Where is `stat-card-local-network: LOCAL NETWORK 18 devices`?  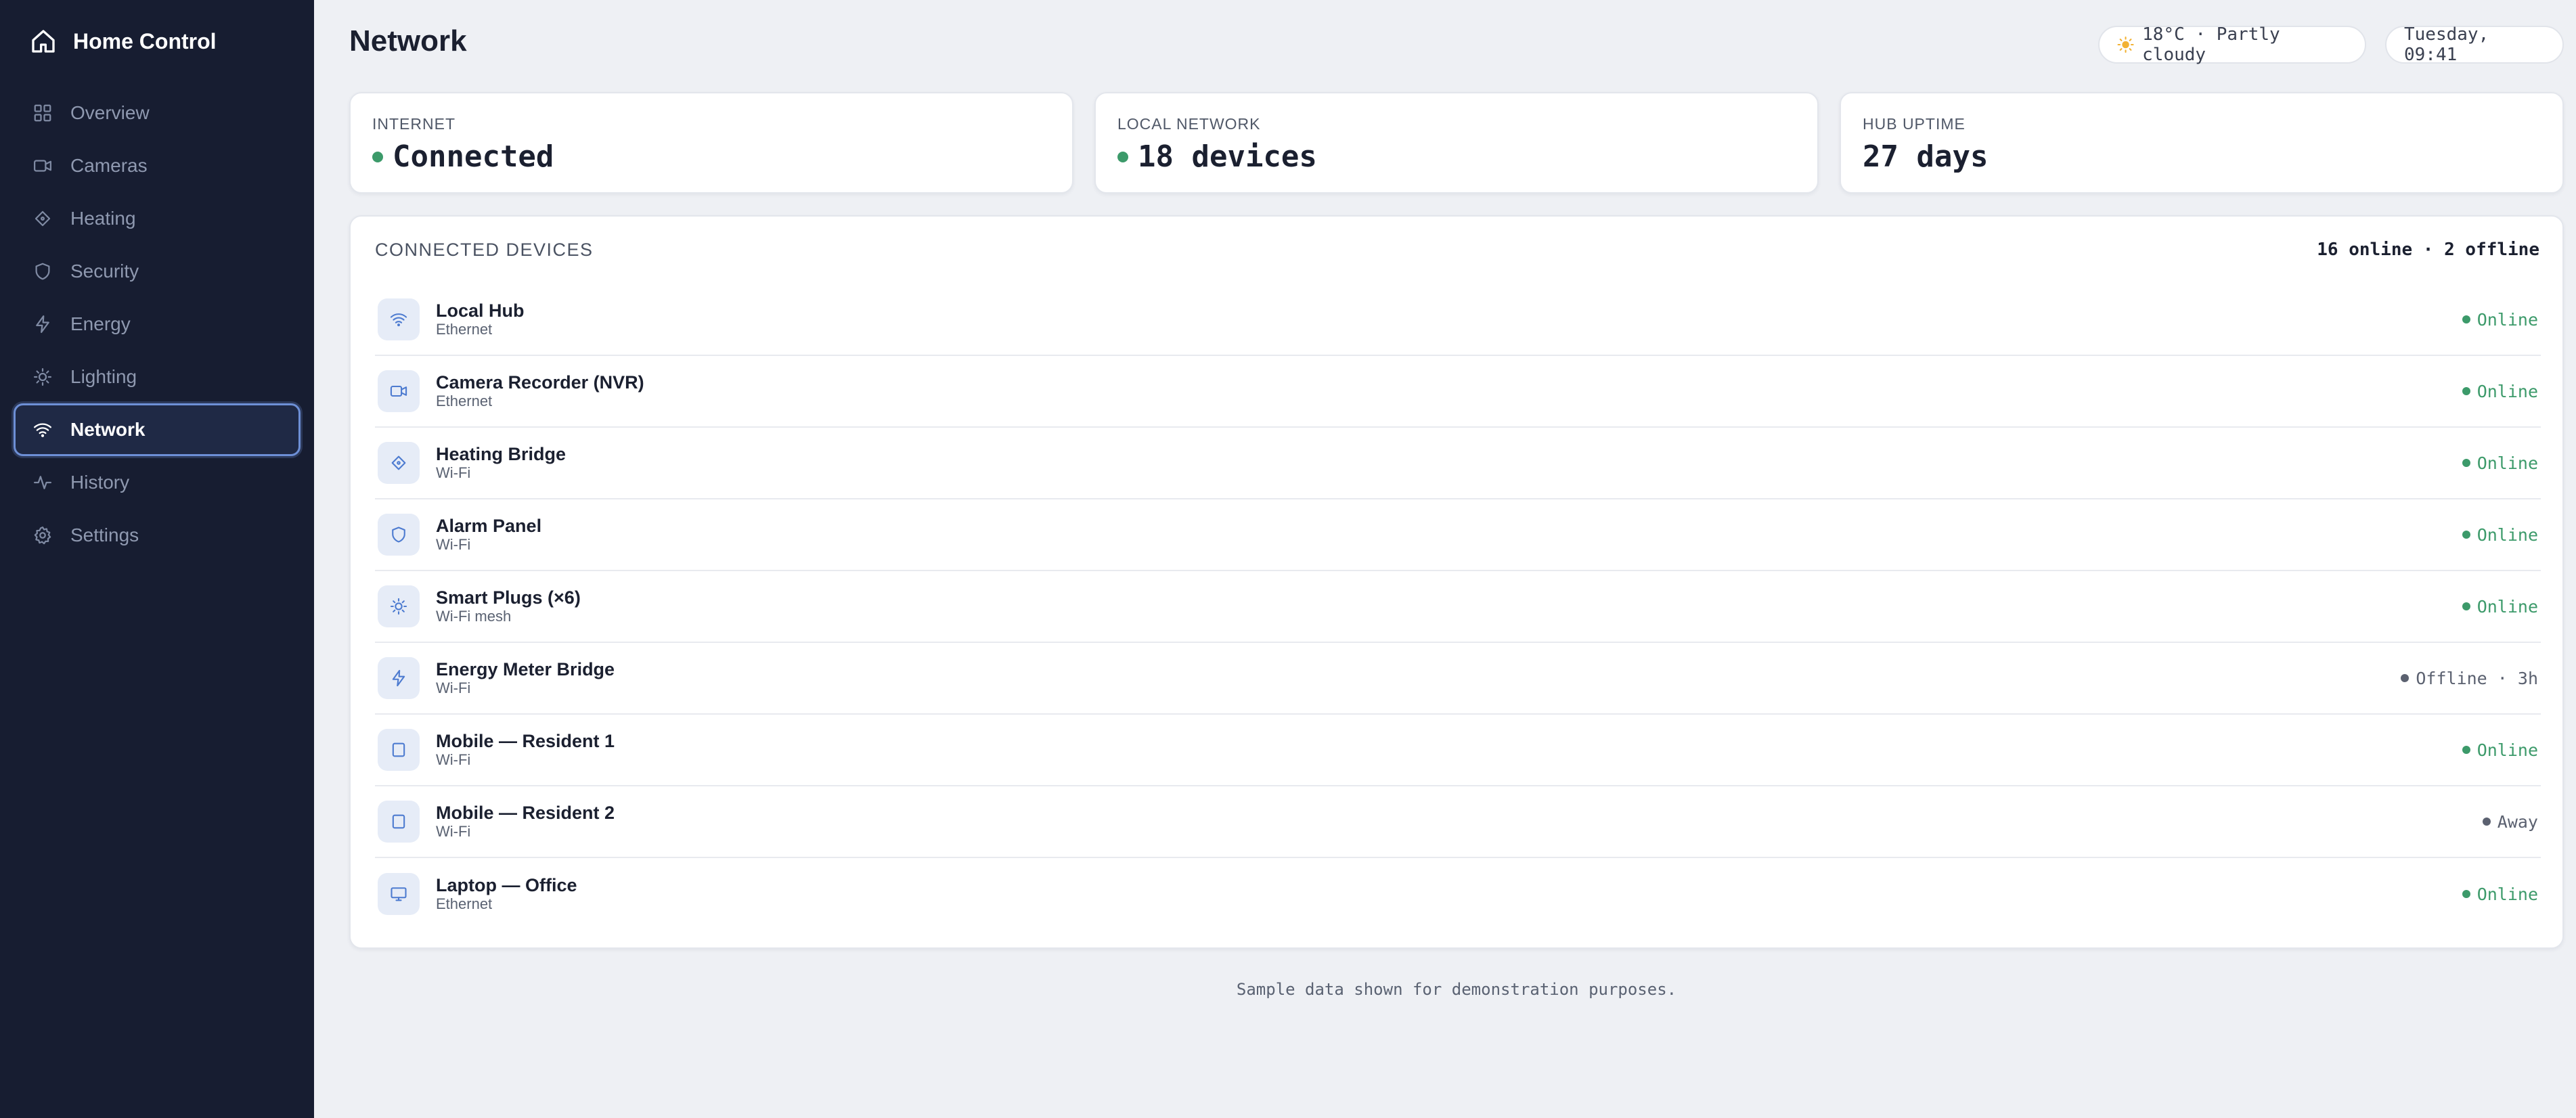
stat-card-local-network: LOCAL NETWORK 18 devices is located at coordinates (1457, 143).